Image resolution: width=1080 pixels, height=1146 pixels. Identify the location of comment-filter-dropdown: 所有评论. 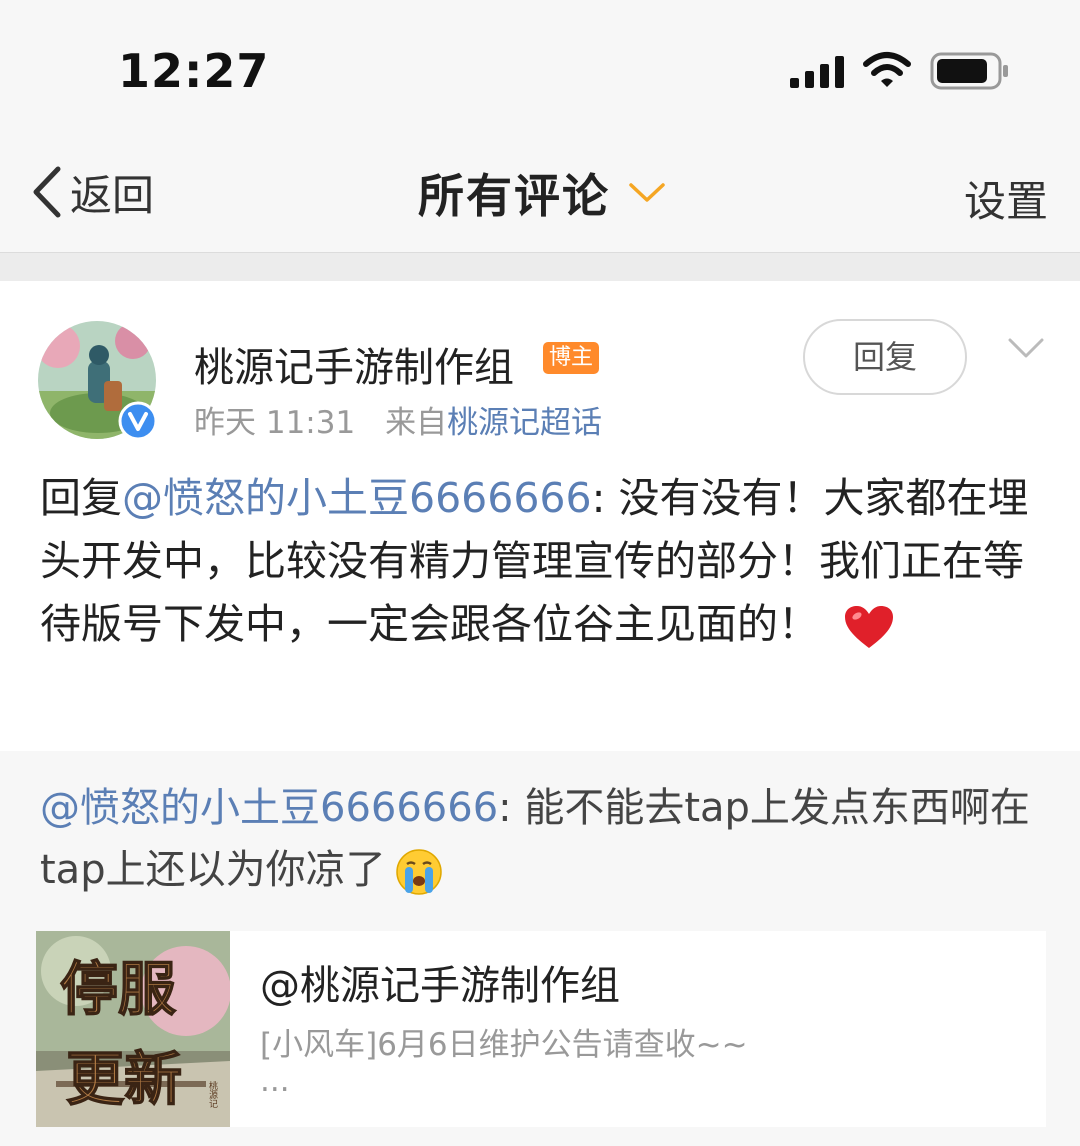
(542, 193).